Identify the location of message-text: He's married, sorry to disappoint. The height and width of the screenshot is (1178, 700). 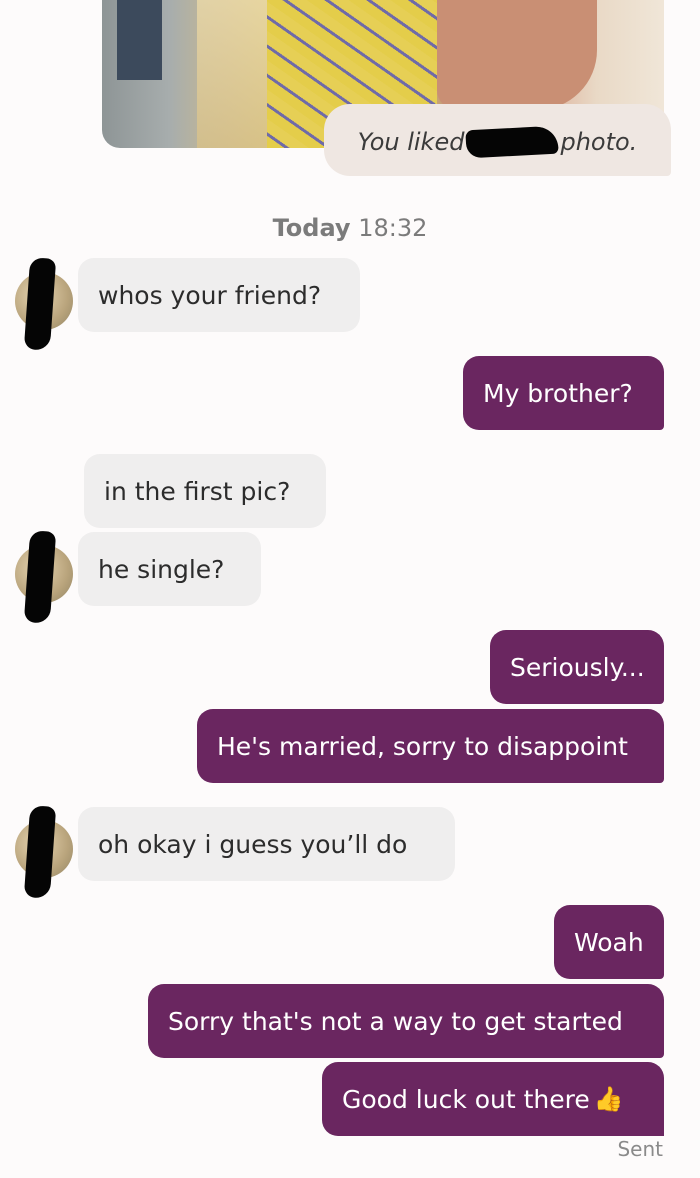
(422, 746).